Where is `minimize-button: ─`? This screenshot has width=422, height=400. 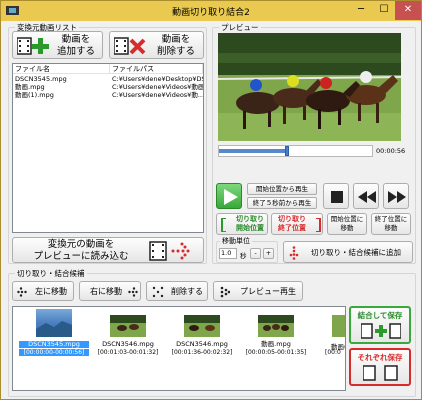
minimize-button: ─ is located at coordinates (361, 10).